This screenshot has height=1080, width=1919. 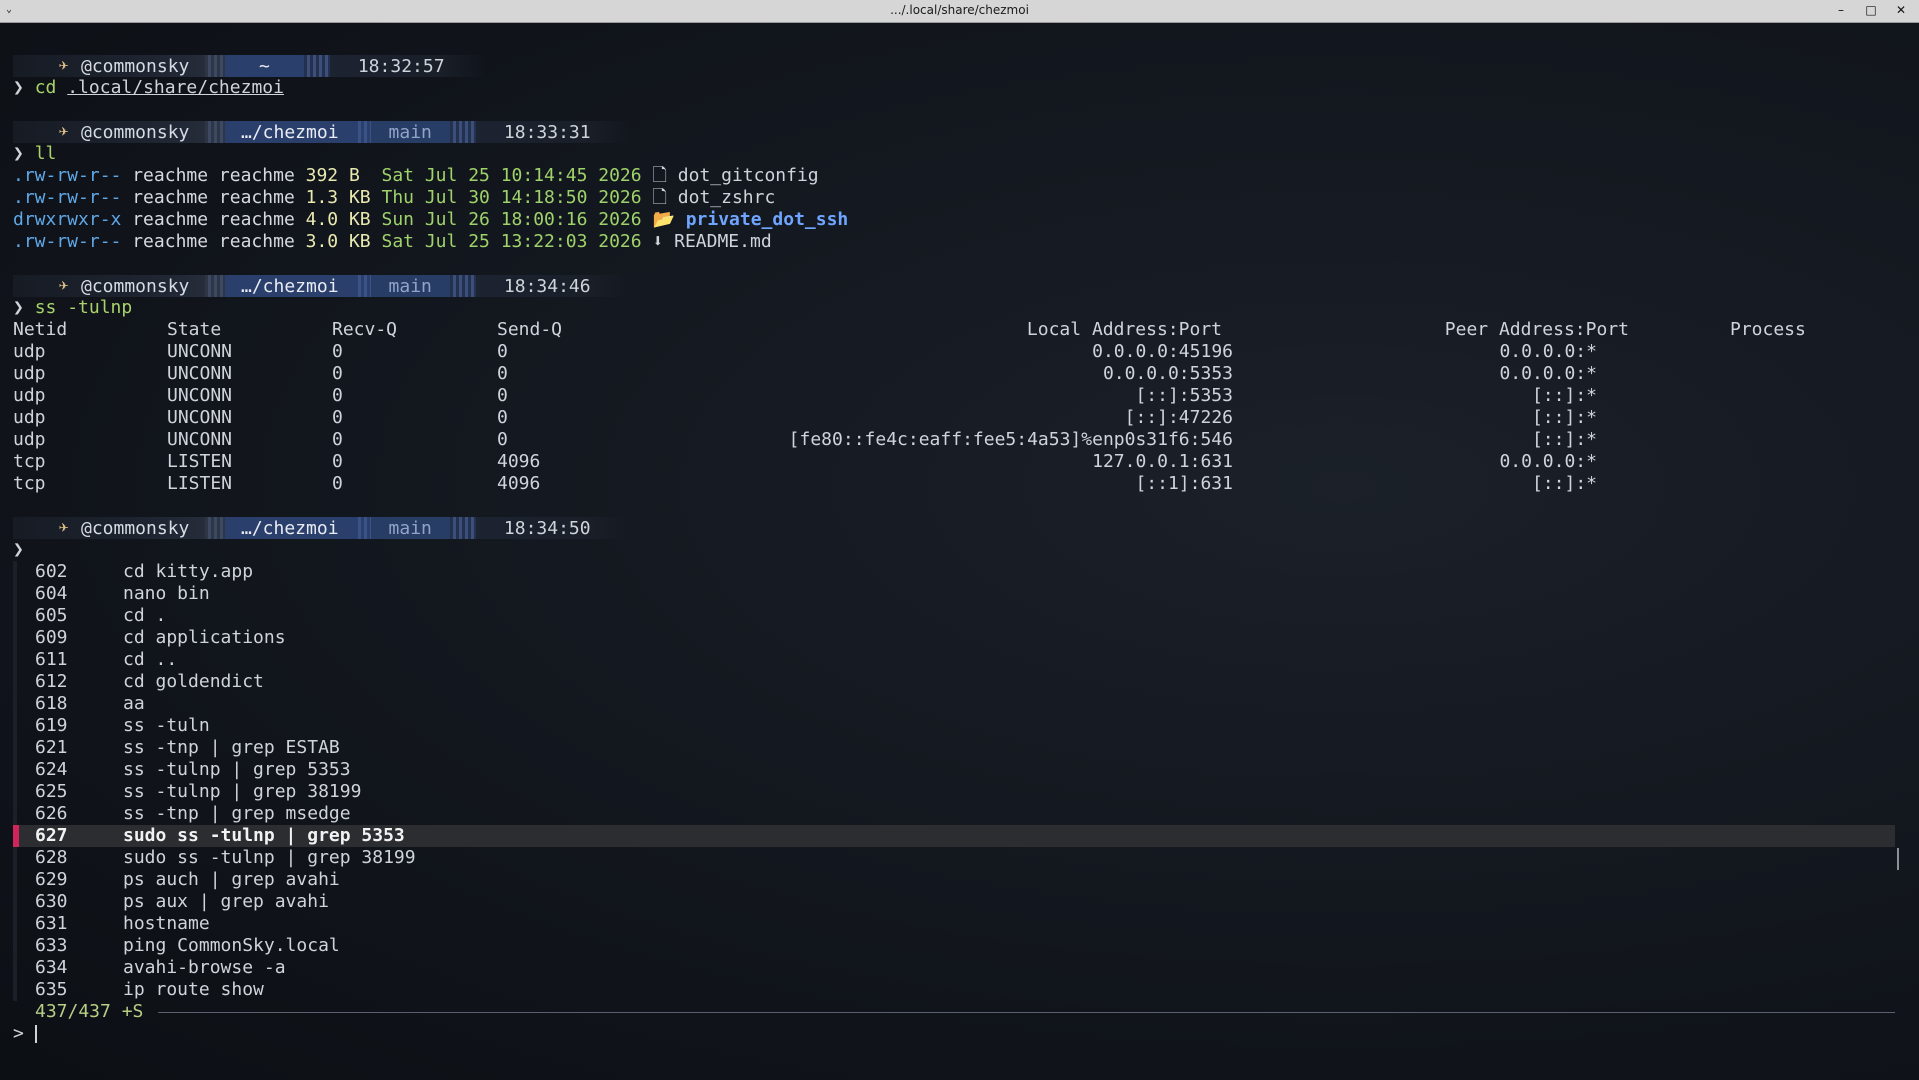 What do you see at coordinates (511, 175) in the screenshot?
I see `file-date: Sat Jul 25 10:14:45 2026` at bounding box center [511, 175].